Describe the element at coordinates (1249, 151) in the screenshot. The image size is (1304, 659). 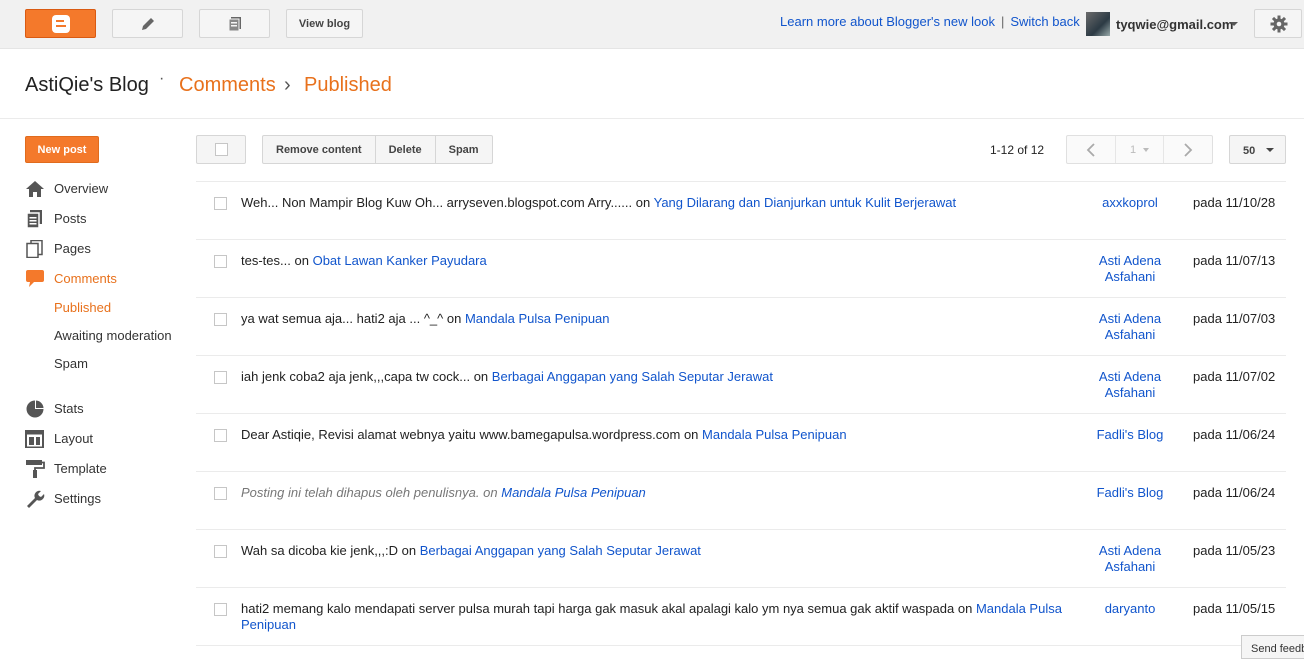
I see `per-page-value: 50` at that location.